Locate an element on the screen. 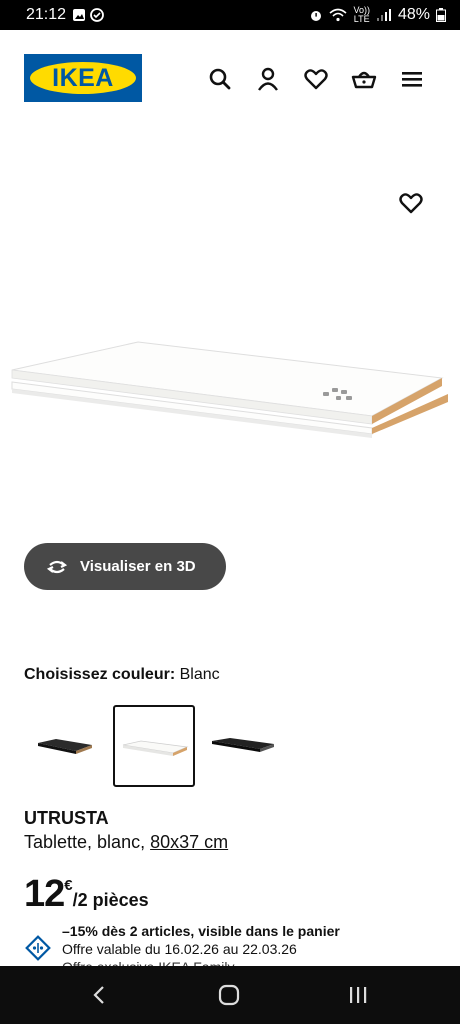 Image resolution: width=460 pixels, height=1024 pixels. user-icon is located at coordinates (268, 79).